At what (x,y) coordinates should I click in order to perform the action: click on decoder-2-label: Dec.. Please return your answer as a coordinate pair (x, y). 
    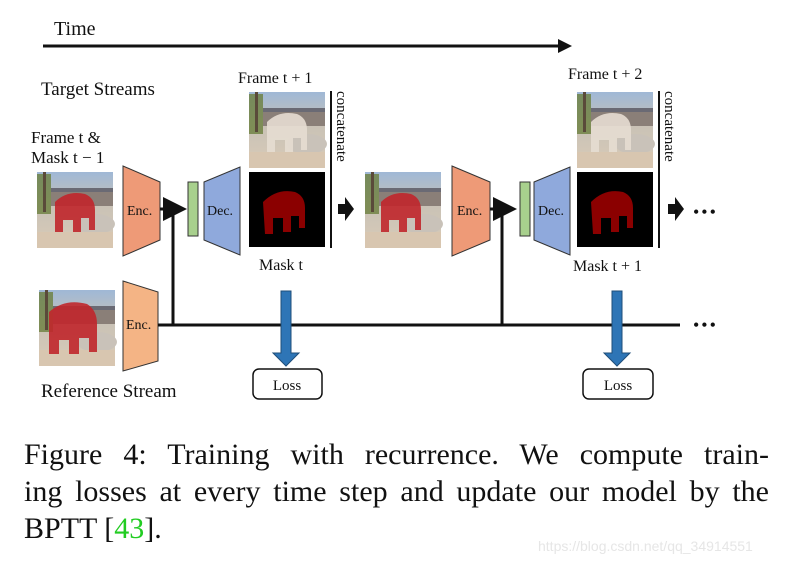
    Looking at the image, I should click on (551, 211).